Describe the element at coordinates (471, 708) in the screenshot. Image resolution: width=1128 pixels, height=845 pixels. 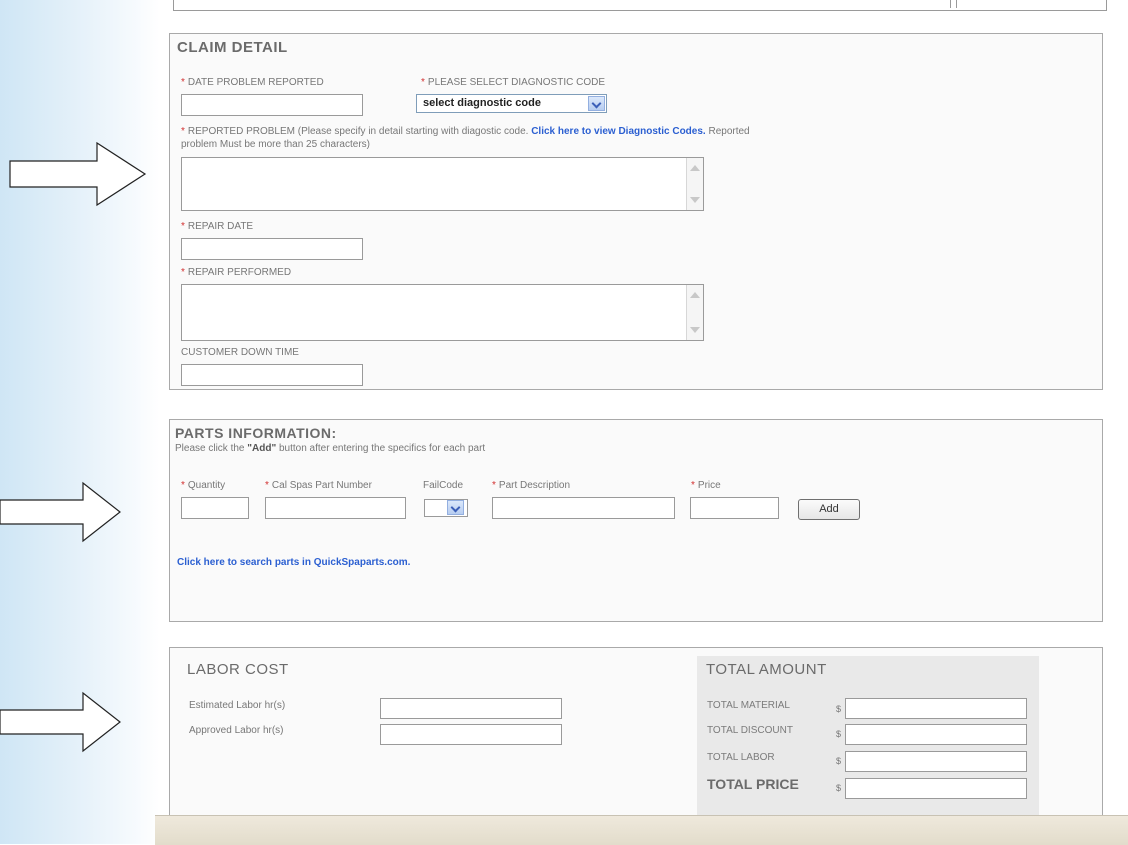
I see `estimated-labor-input` at that location.